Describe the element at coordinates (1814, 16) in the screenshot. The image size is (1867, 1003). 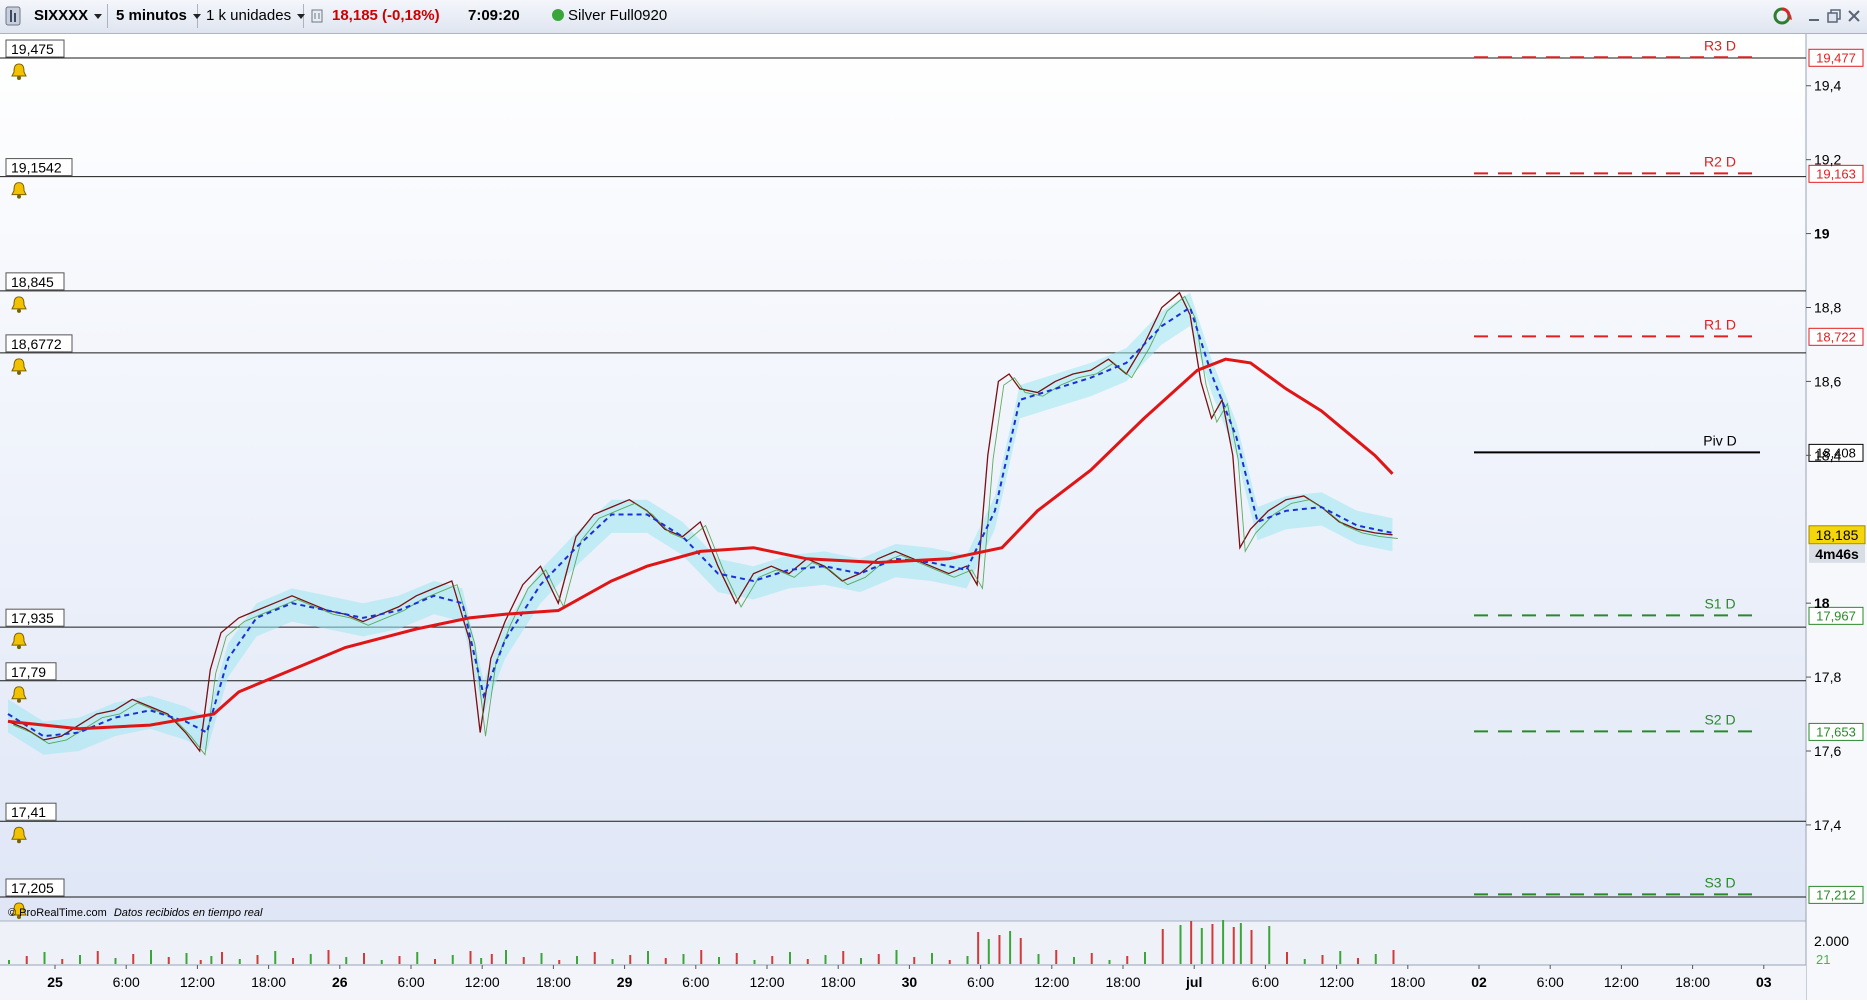
I see `minimize-icon` at that location.